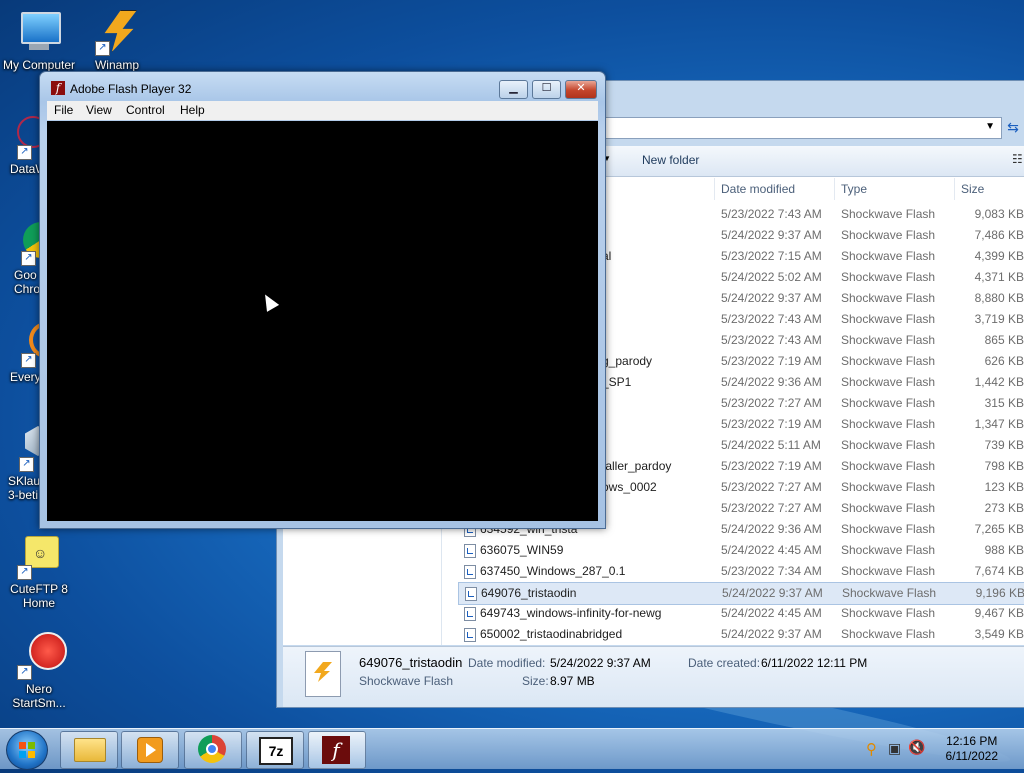 The height and width of the screenshot is (773, 1024). I want to click on file-row: 5/23/2022 7:27 AM Shockwave Flash 273 KB, so click(814, 508).